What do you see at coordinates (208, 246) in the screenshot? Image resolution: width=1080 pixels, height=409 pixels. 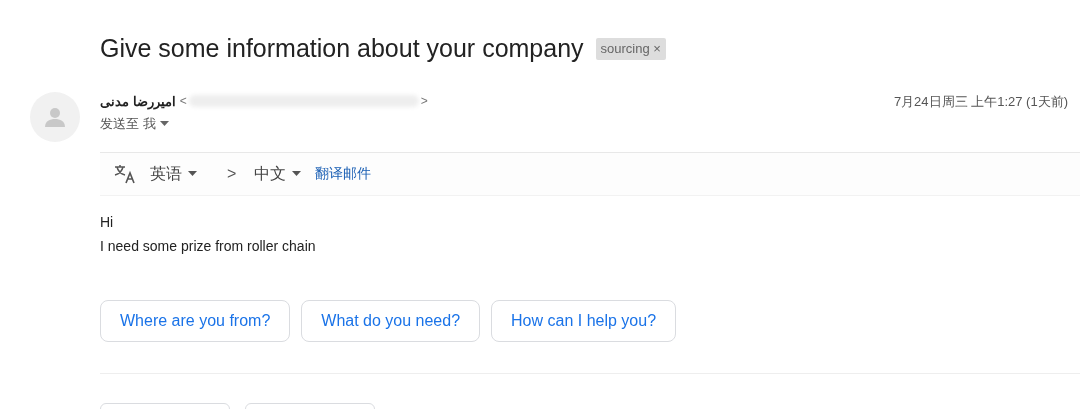 I see `body-text: I need some prize from roller chain` at bounding box center [208, 246].